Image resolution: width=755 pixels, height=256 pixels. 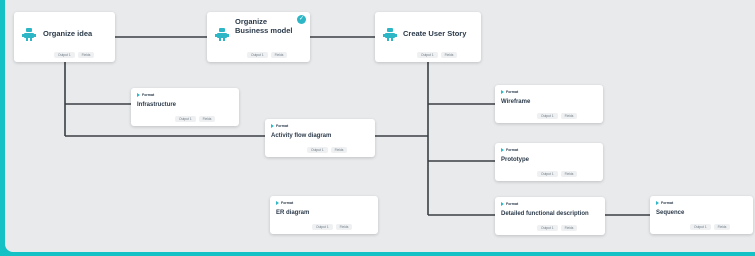 I want to click on node-title: Activity flow diagram, so click(x=301, y=136).